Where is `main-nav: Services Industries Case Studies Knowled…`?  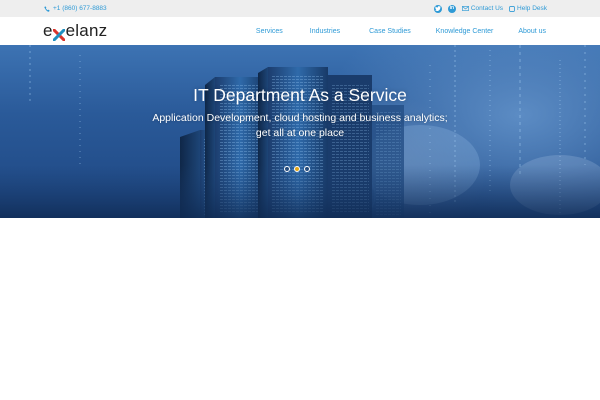
main-nav: Services Industries Case Studies Knowled… is located at coordinates (401, 31).